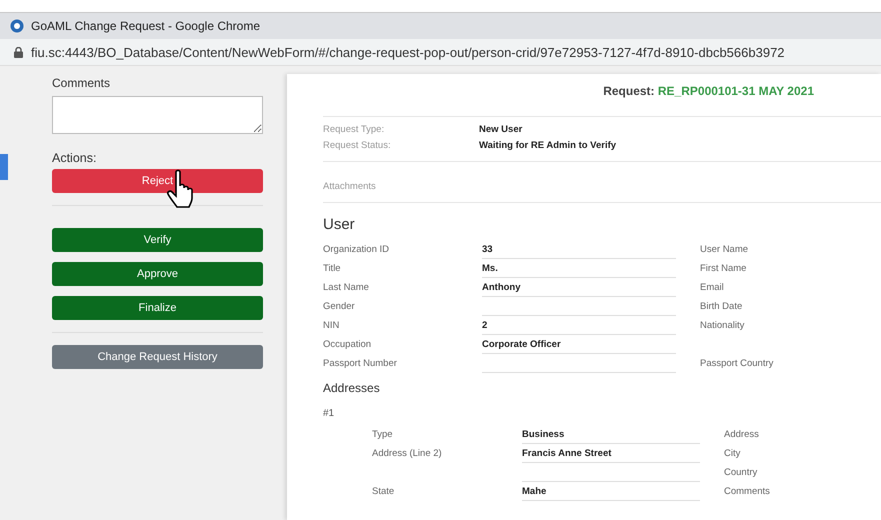 This screenshot has width=881, height=520. I want to click on field-value: Corporate Officer, so click(579, 344).